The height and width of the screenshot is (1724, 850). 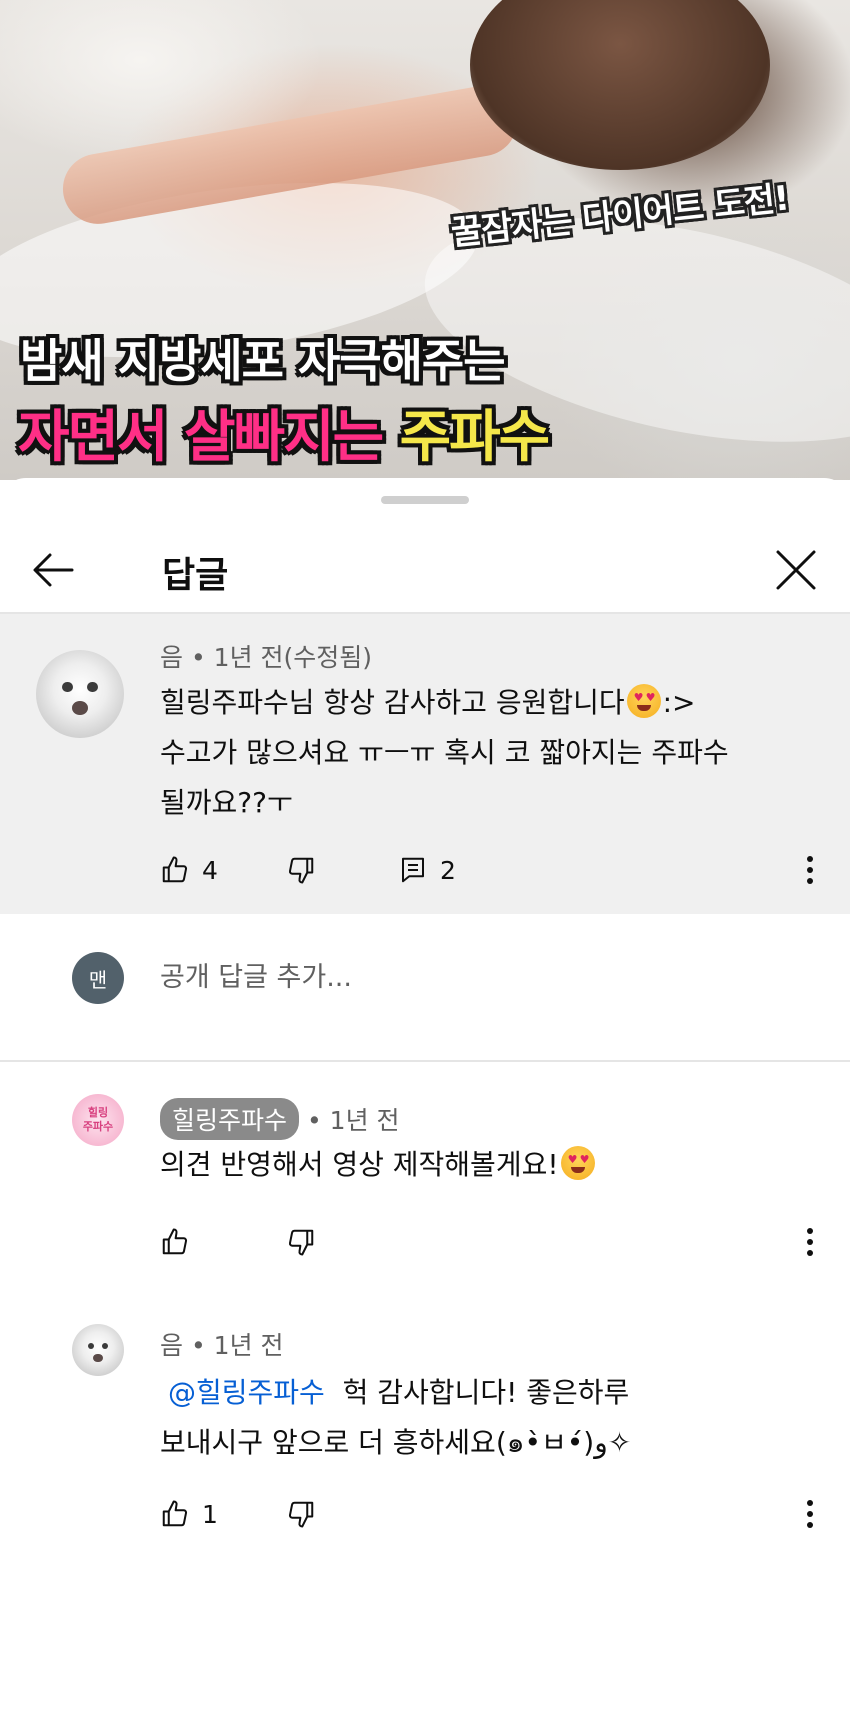 I want to click on comment-text-line: 힐링주파수님 항상 감사하고 응원합니다 ♥ ♥:>, so click(x=428, y=703).